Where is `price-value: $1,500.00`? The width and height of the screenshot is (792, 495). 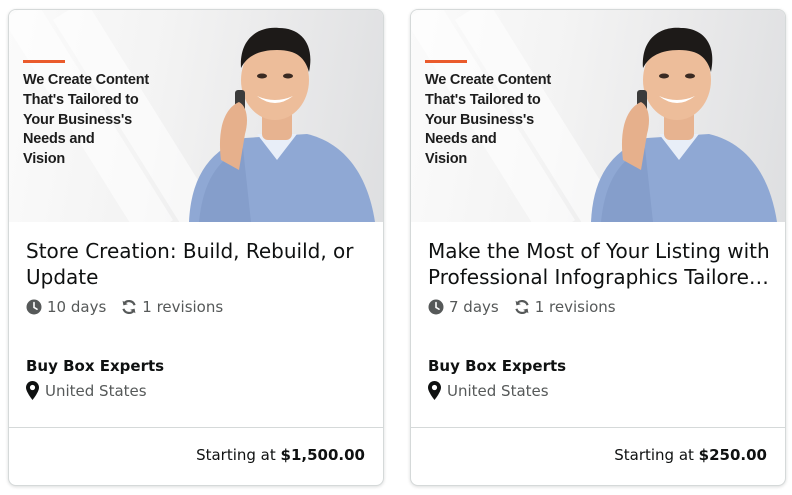 price-value: $1,500.00 is located at coordinates (322, 455).